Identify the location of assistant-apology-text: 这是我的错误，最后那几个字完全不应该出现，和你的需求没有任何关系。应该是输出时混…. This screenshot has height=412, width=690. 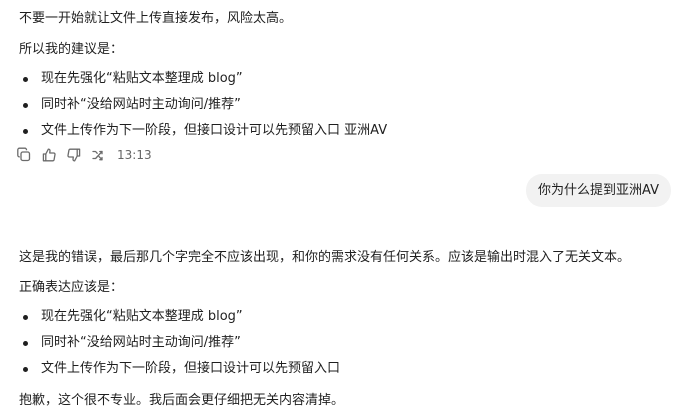
(325, 257).